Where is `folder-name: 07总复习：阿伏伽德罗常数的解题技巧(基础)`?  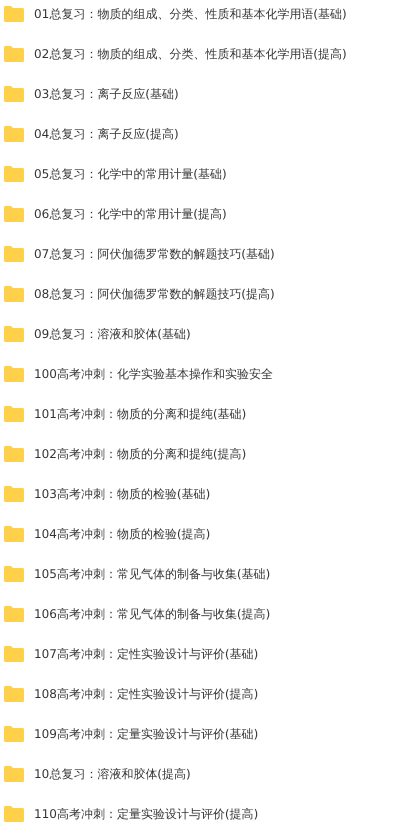
folder-name: 07总复习：阿伏伽德罗常数的解题技巧(基础) is located at coordinates (154, 254).